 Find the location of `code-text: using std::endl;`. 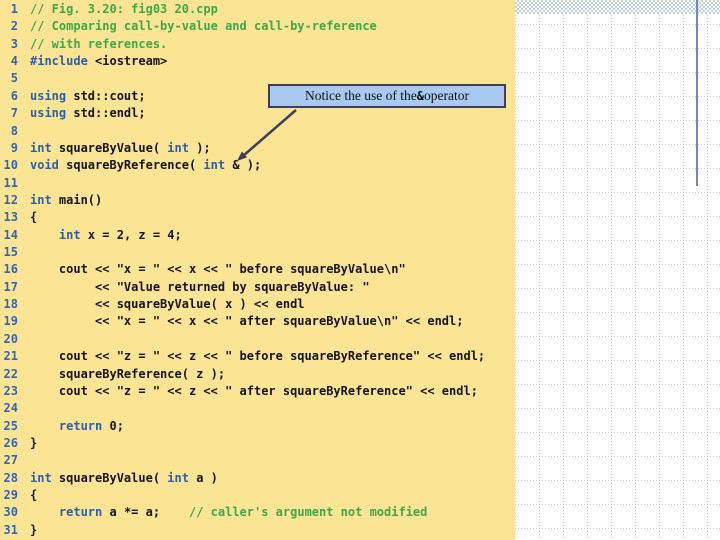

code-text: using std::endl; is located at coordinates (88, 113).